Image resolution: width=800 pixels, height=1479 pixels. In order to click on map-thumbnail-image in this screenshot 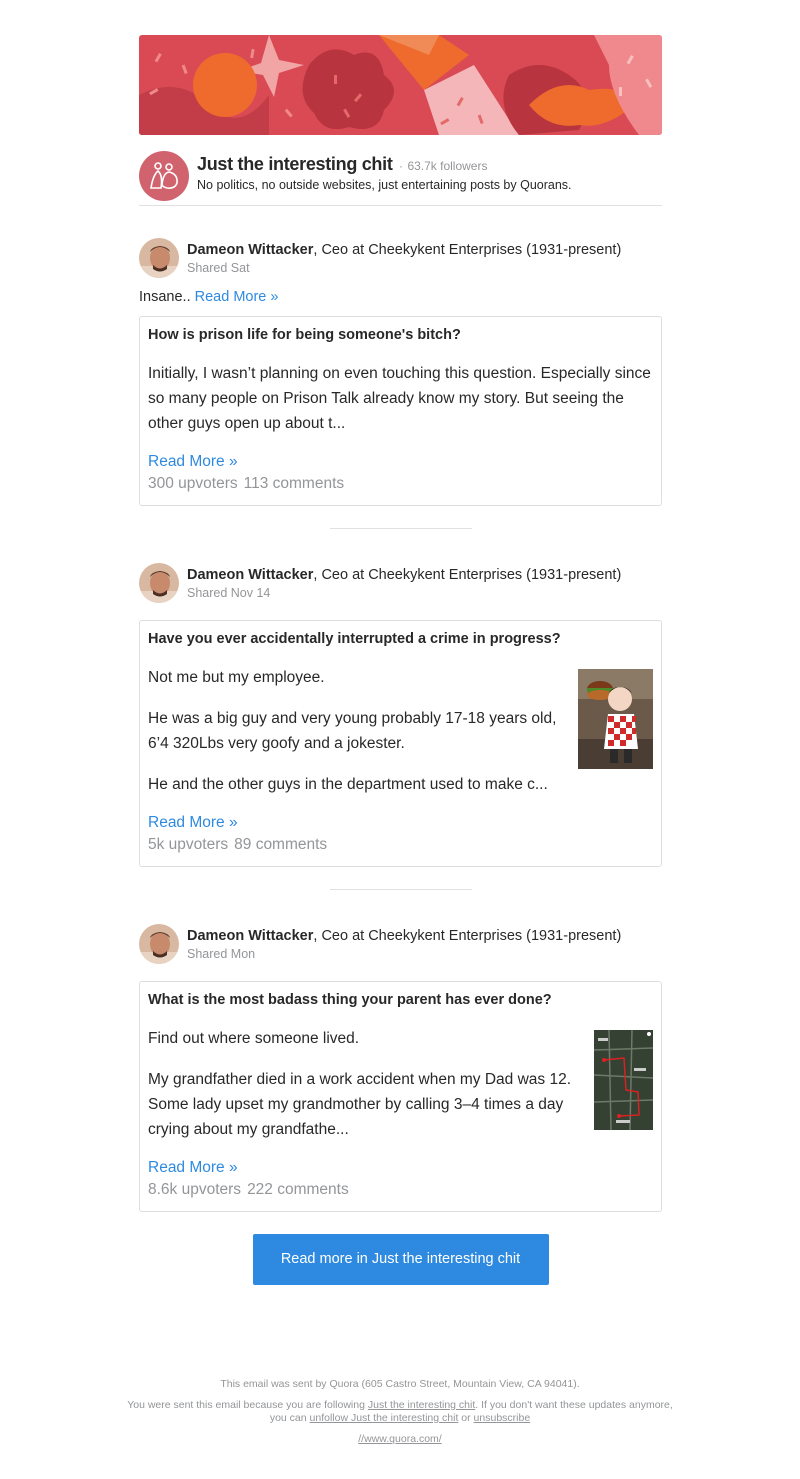, I will do `click(623, 1080)`.